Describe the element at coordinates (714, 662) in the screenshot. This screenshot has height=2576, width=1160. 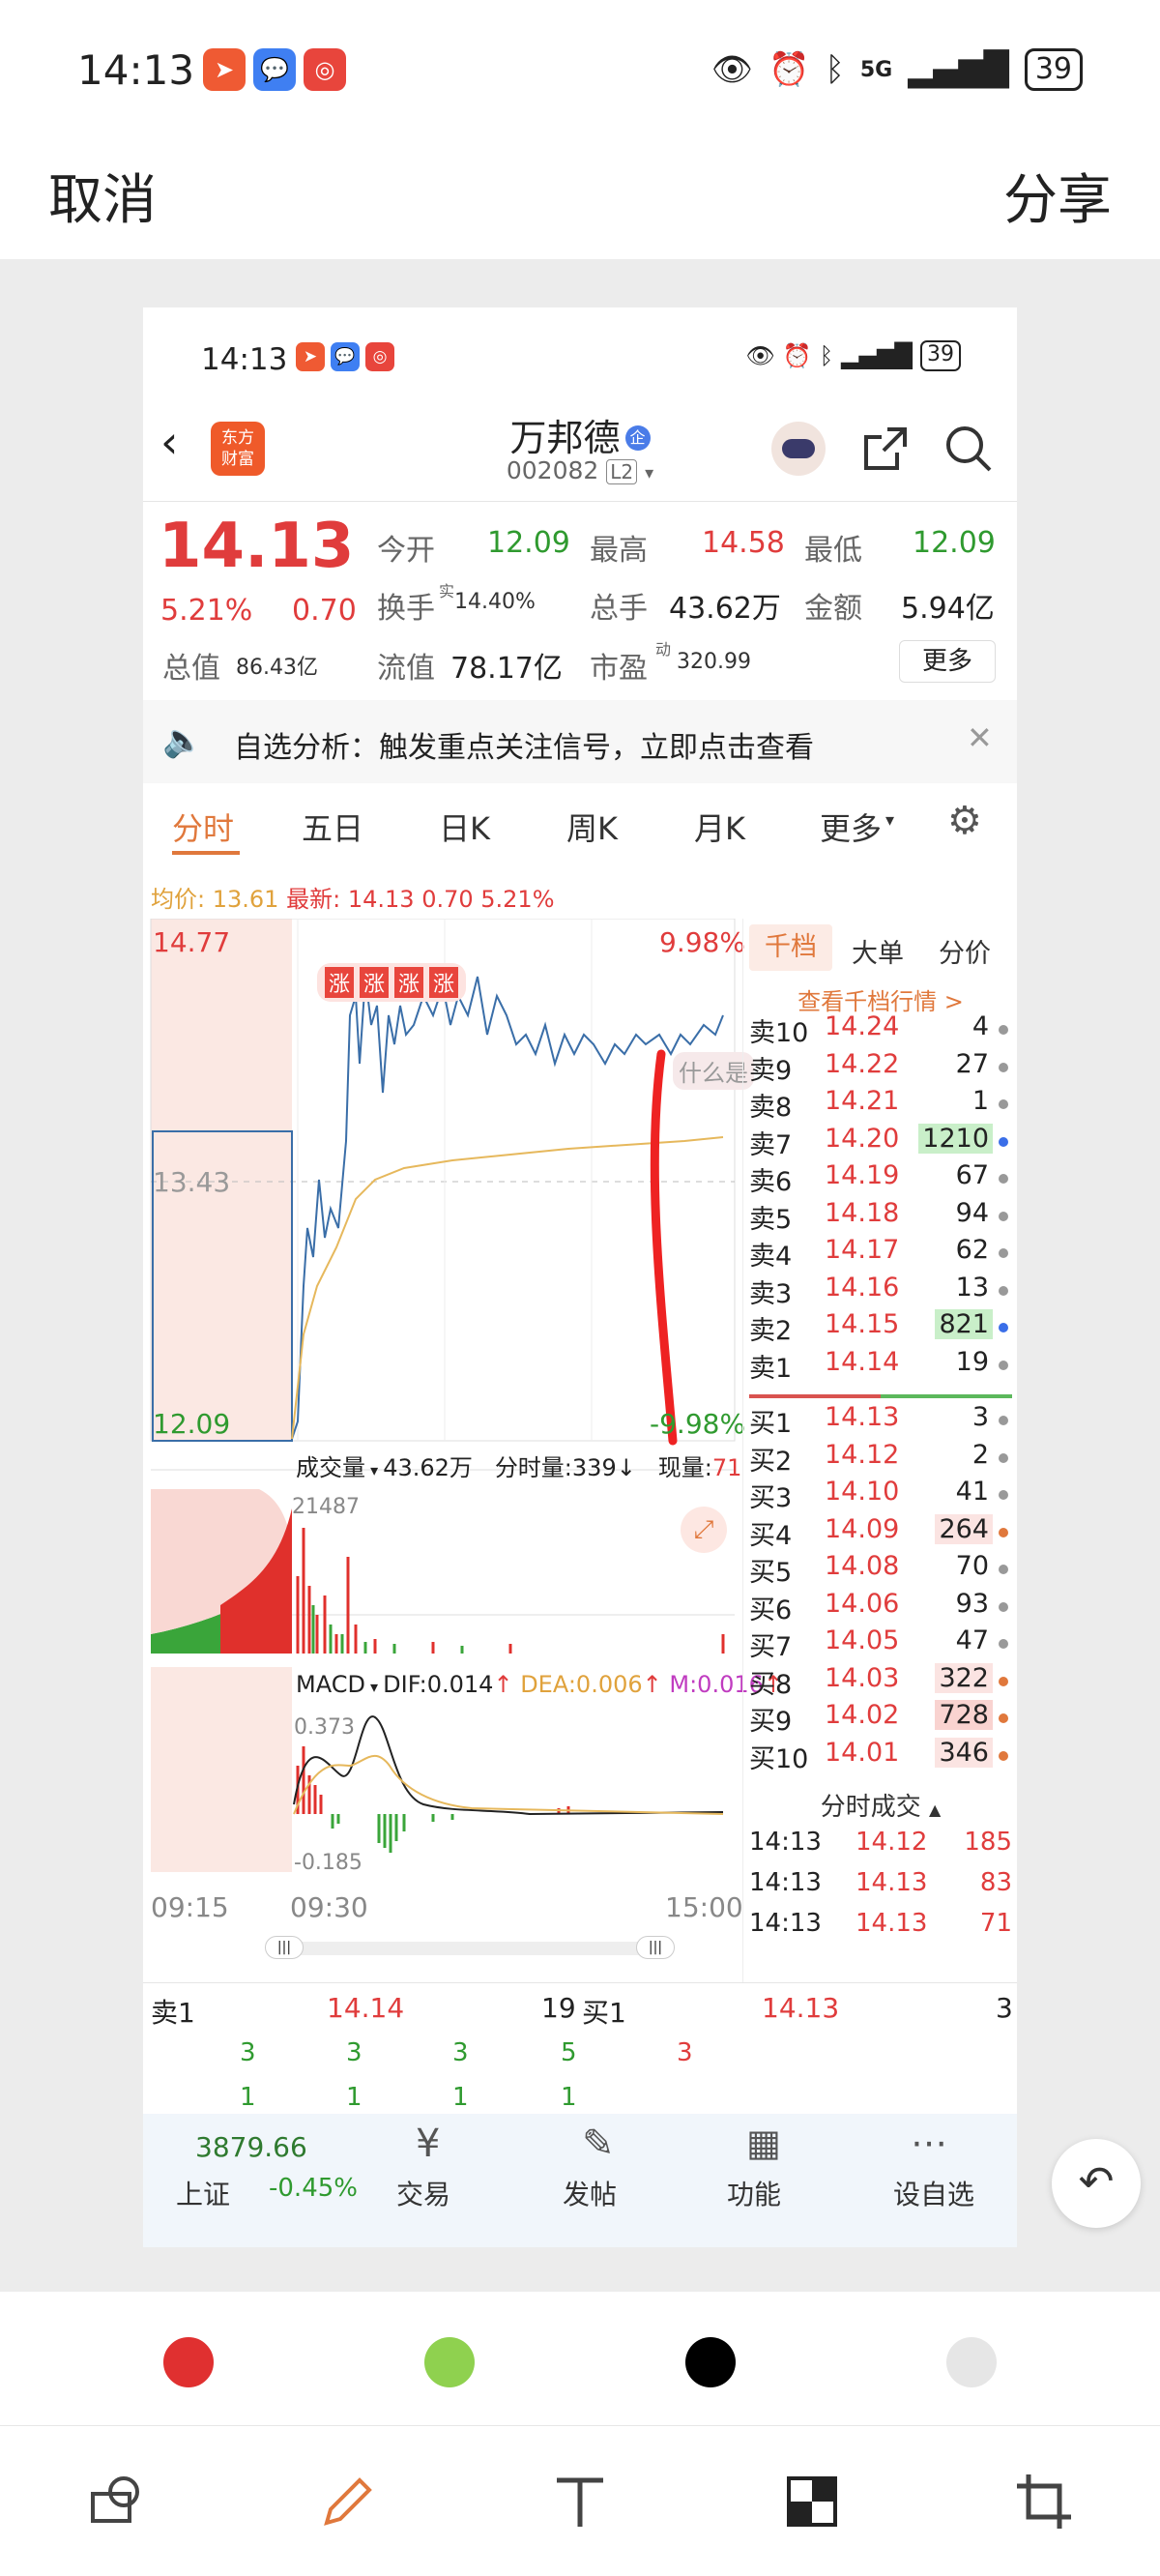
I see `pe-value: 320.99` at that location.